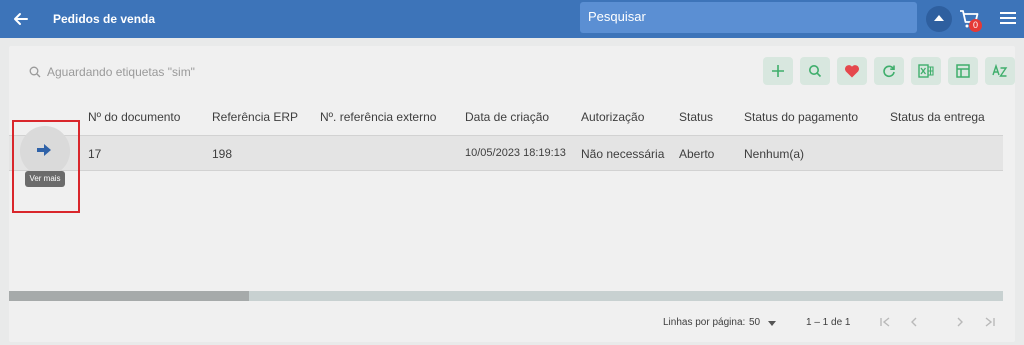 The height and width of the screenshot is (345, 1024). What do you see at coordinates (104, 19) in the screenshot?
I see `page-title: Pedidos de venda` at bounding box center [104, 19].